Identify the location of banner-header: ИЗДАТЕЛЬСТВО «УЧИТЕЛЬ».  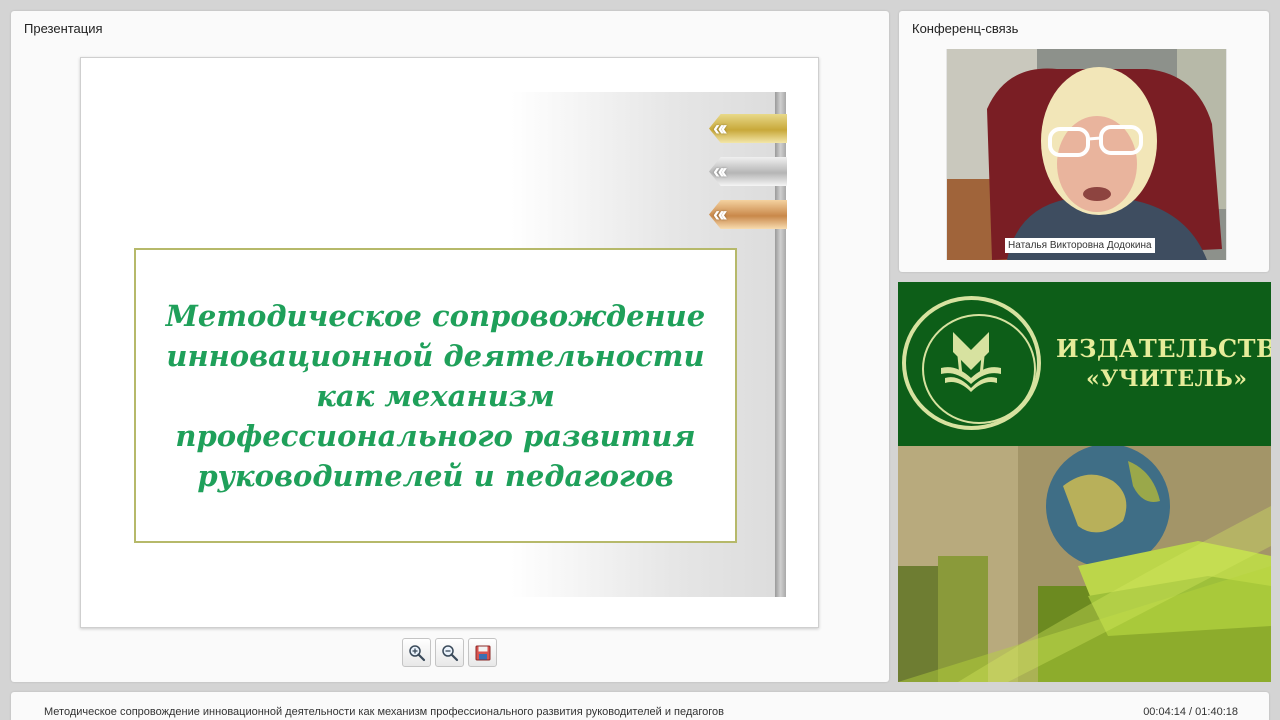
(1084, 364).